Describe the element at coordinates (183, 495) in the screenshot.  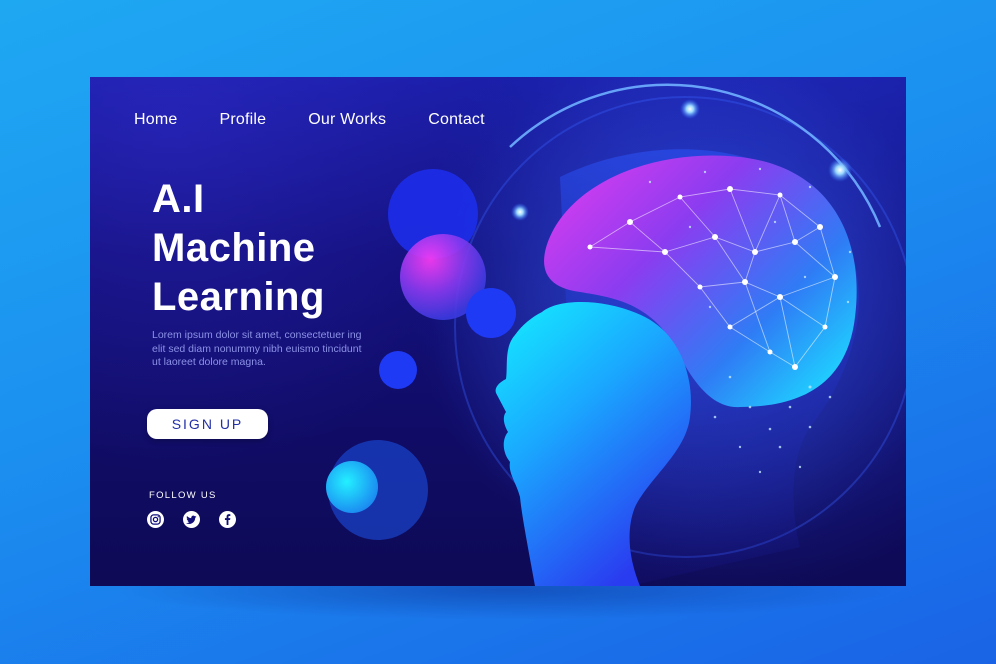
I see `follow-us-label: FOLLOW US` at that location.